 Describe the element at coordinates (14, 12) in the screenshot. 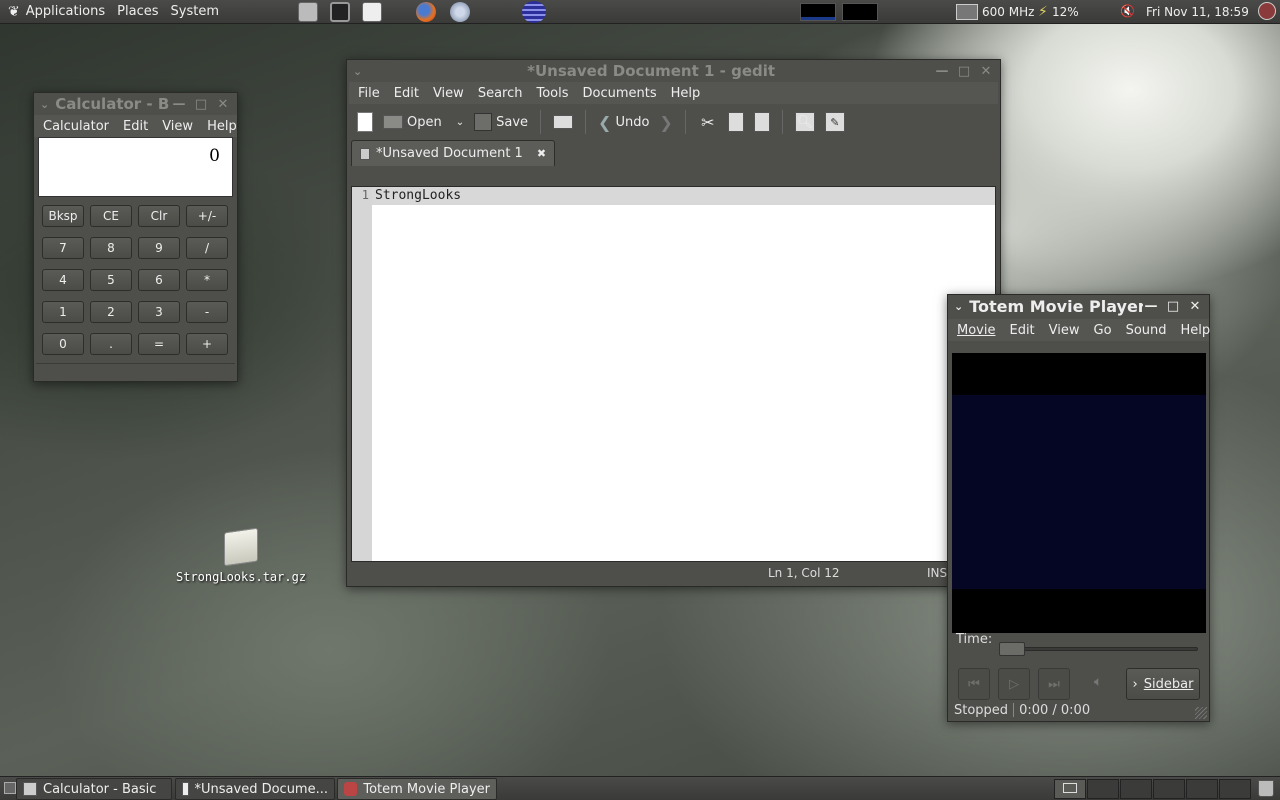

I see `gnome-foot-icon: ❦` at that location.